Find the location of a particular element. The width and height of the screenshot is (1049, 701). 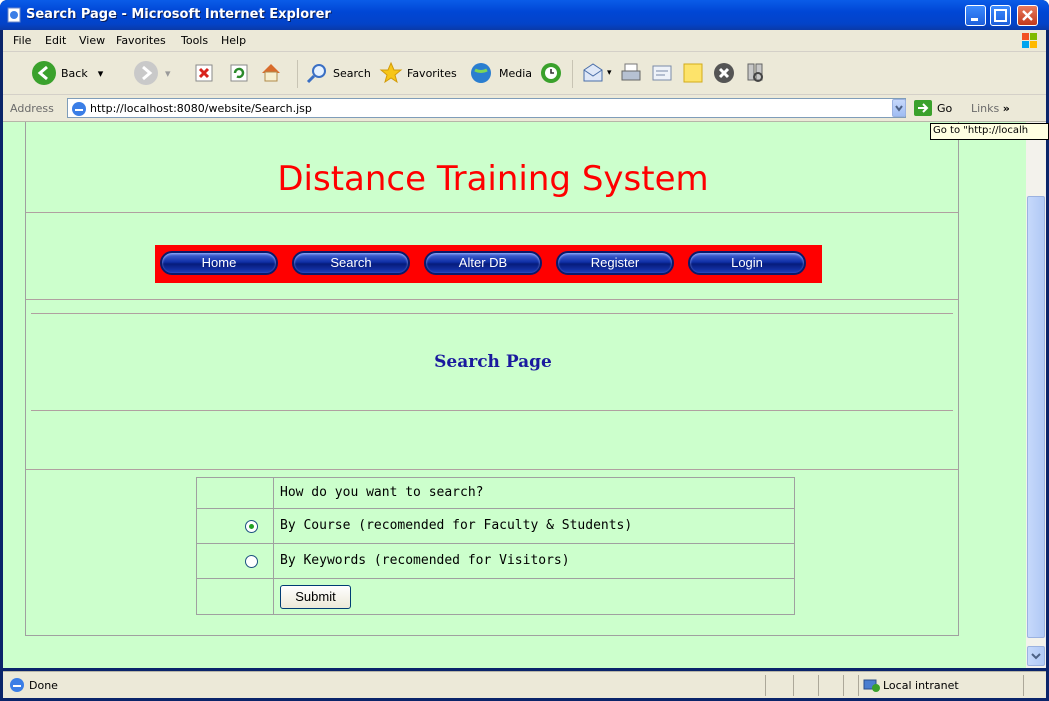

scroll-down-button is located at coordinates (1036, 656).